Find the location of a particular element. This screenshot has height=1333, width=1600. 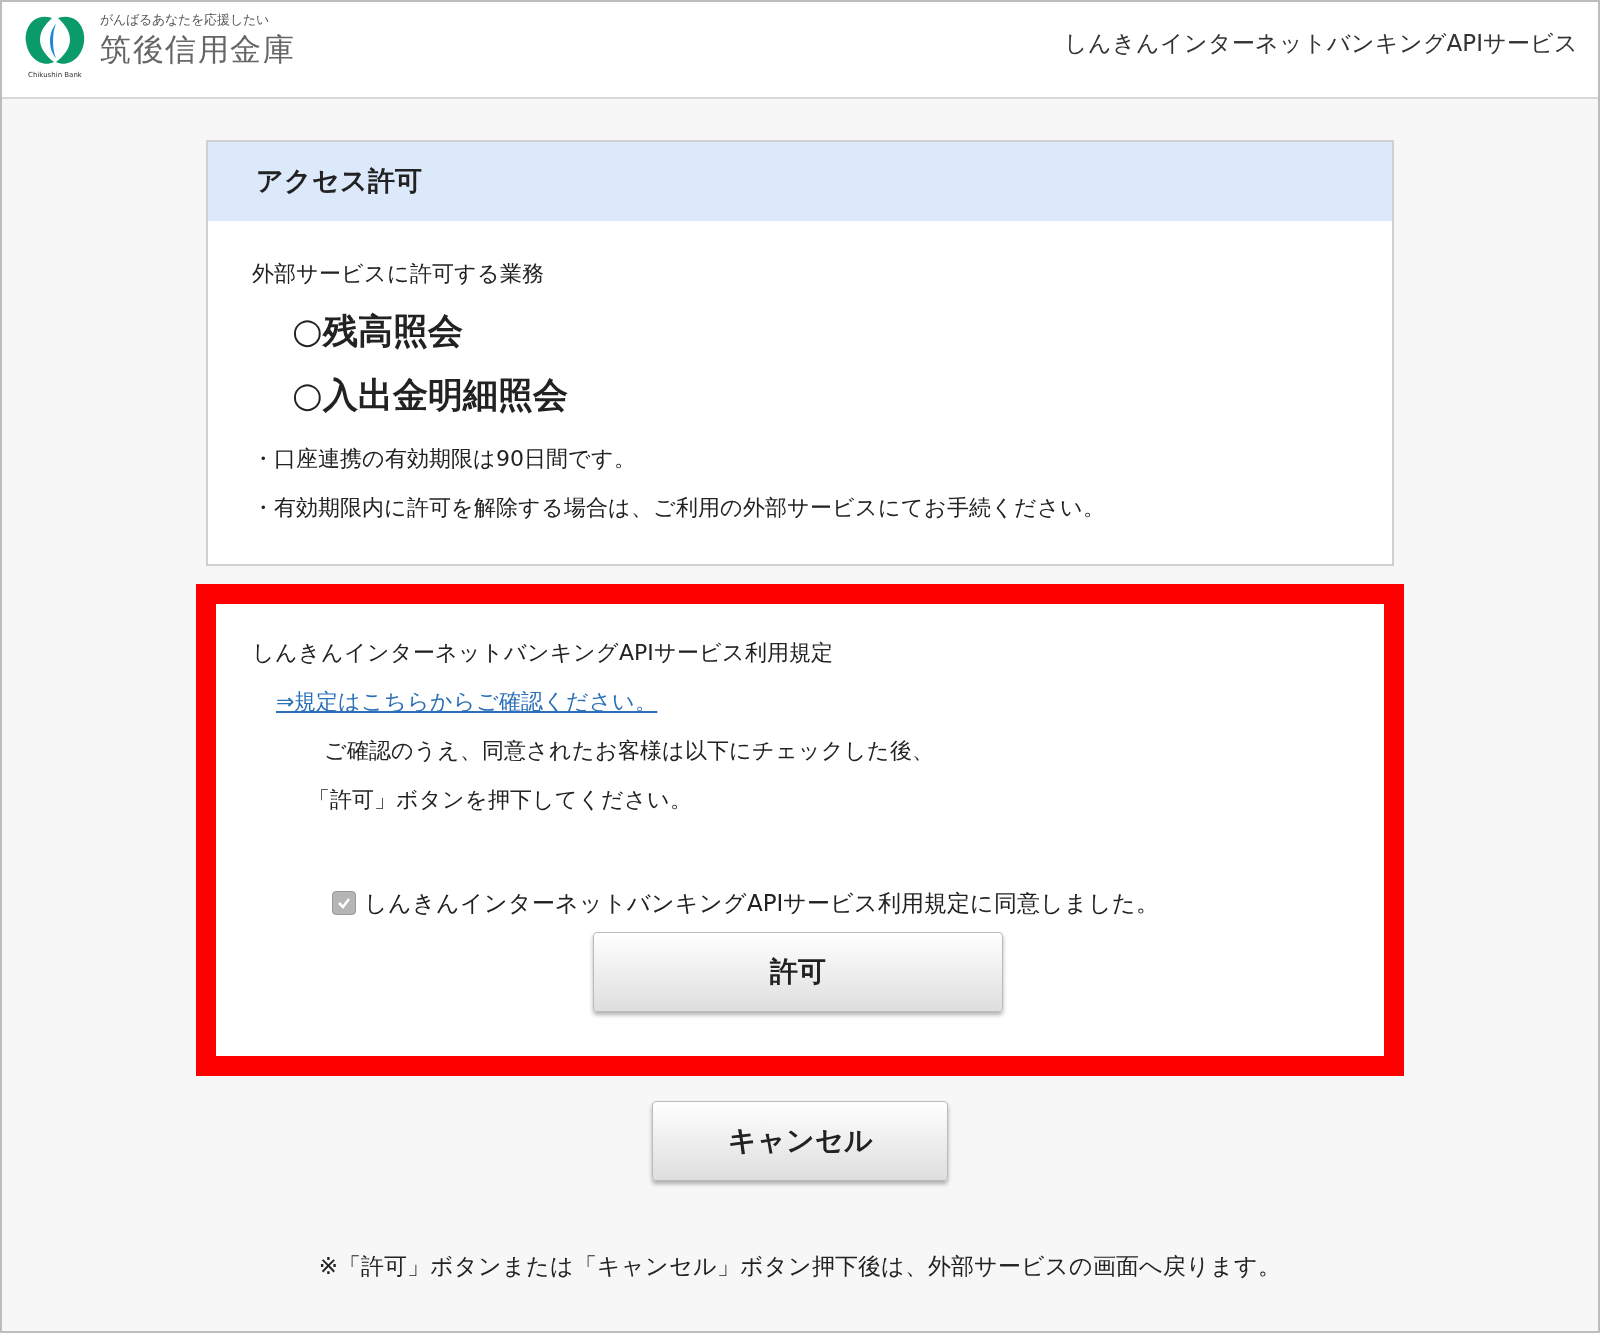

allow-button: 許可 is located at coordinates (798, 972).